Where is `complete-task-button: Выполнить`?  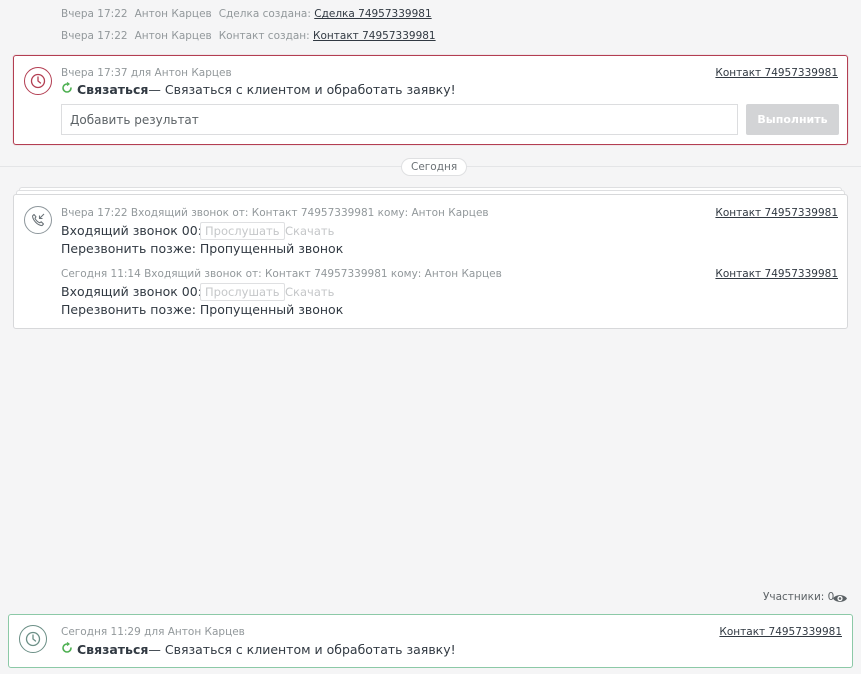
complete-task-button: Выполнить is located at coordinates (792, 119).